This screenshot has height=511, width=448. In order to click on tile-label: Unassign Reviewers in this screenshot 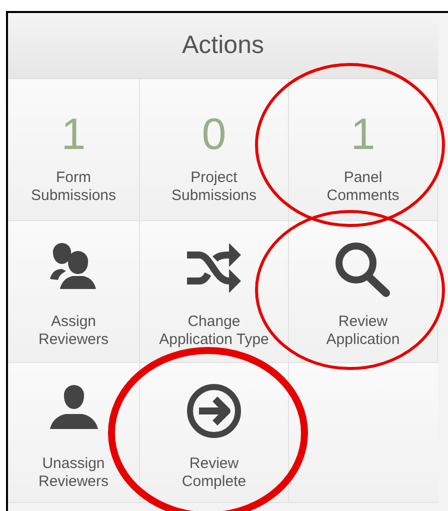, I will do `click(73, 473)`.